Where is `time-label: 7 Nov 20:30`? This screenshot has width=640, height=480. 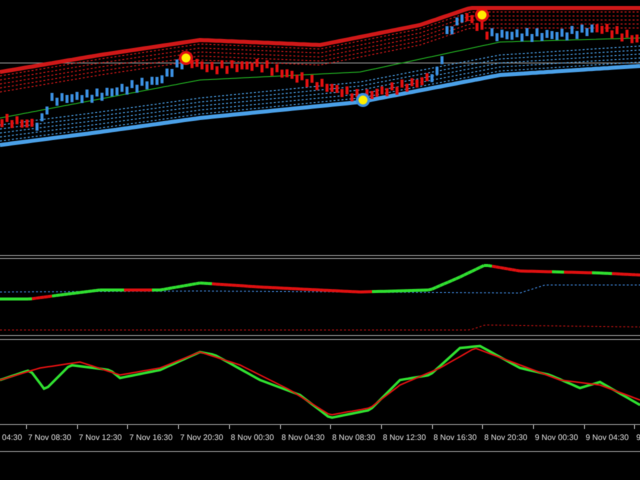
time-label: 7 Nov 20:30 is located at coordinates (202, 438).